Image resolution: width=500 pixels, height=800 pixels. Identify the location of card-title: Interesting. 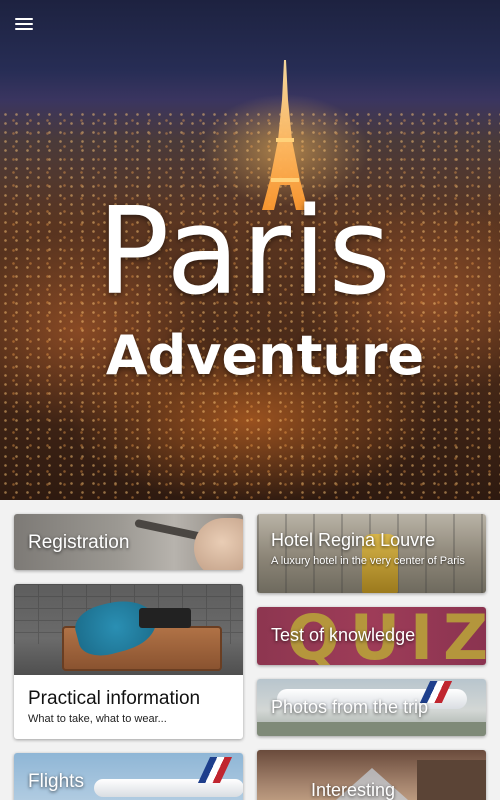
(353, 790).